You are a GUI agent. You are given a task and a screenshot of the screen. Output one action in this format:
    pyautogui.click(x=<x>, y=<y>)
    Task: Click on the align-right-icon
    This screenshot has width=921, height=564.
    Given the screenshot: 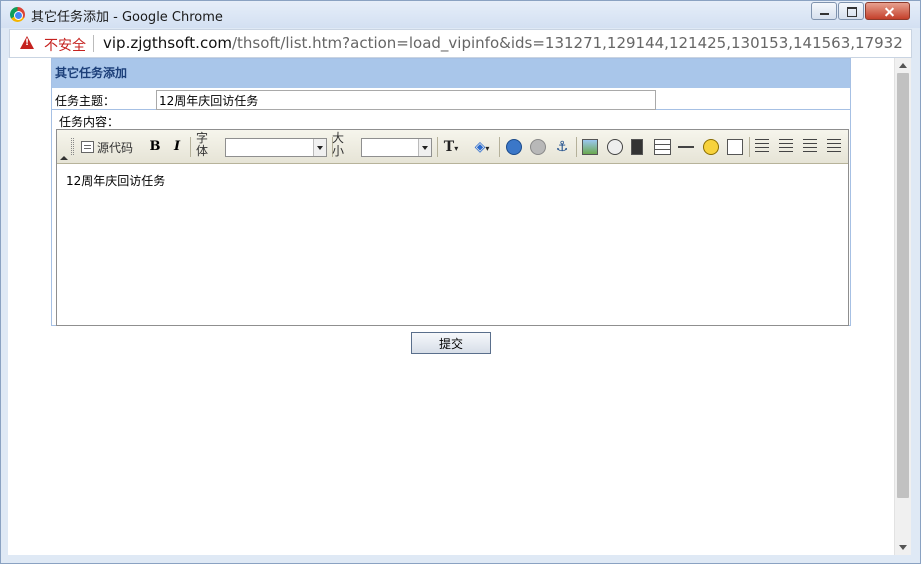 What is the action you would take?
    pyautogui.click(x=810, y=147)
    